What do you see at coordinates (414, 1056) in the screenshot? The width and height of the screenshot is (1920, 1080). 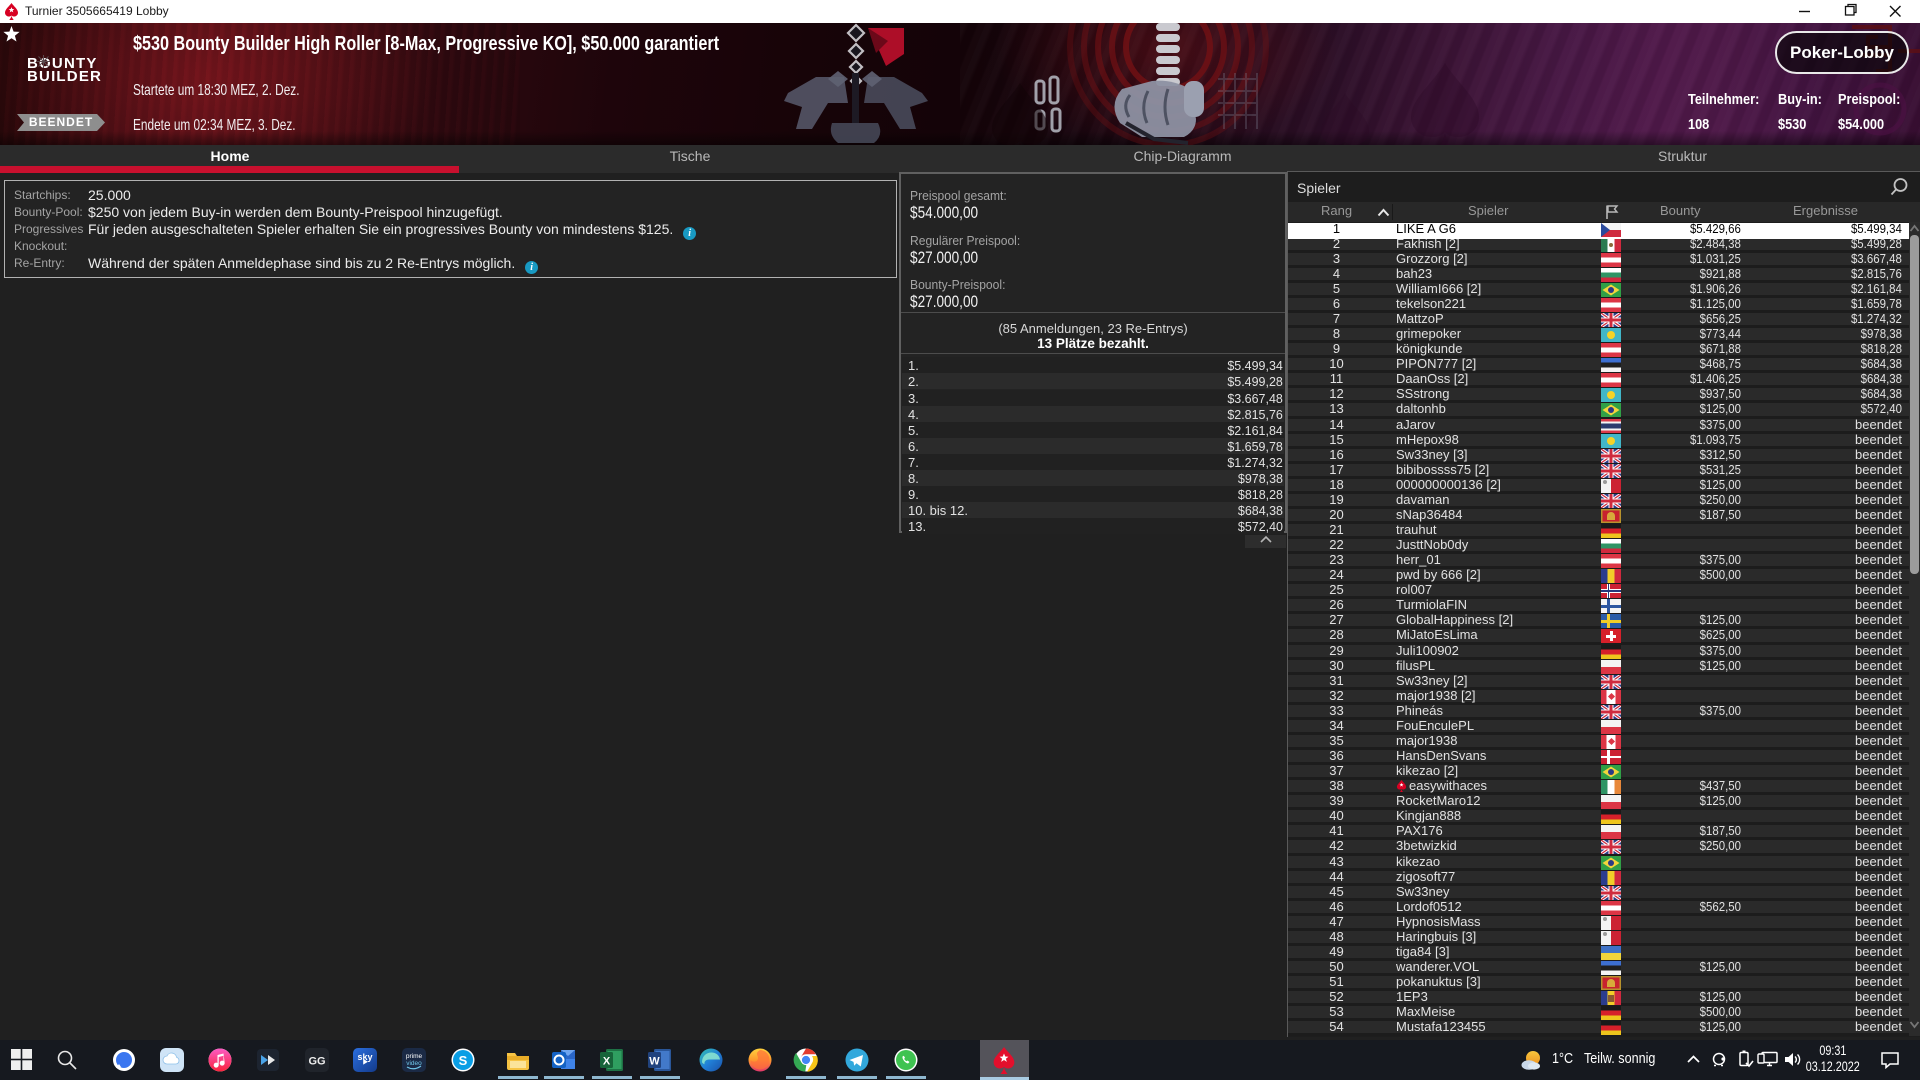 I see `svg-text: prime` at bounding box center [414, 1056].